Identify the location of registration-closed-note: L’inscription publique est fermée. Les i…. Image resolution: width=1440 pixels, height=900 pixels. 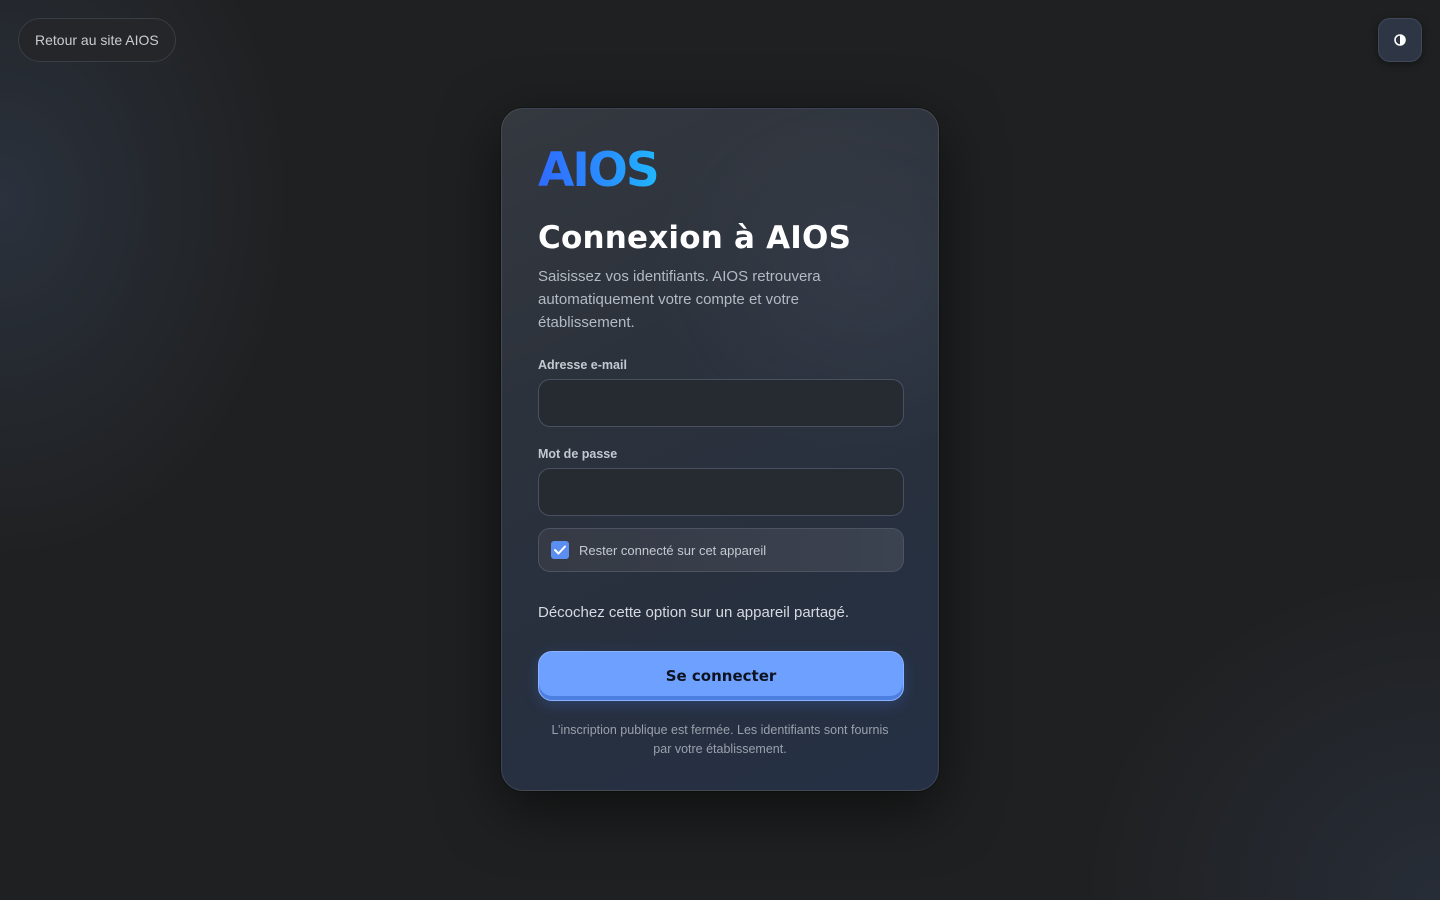
(720, 740).